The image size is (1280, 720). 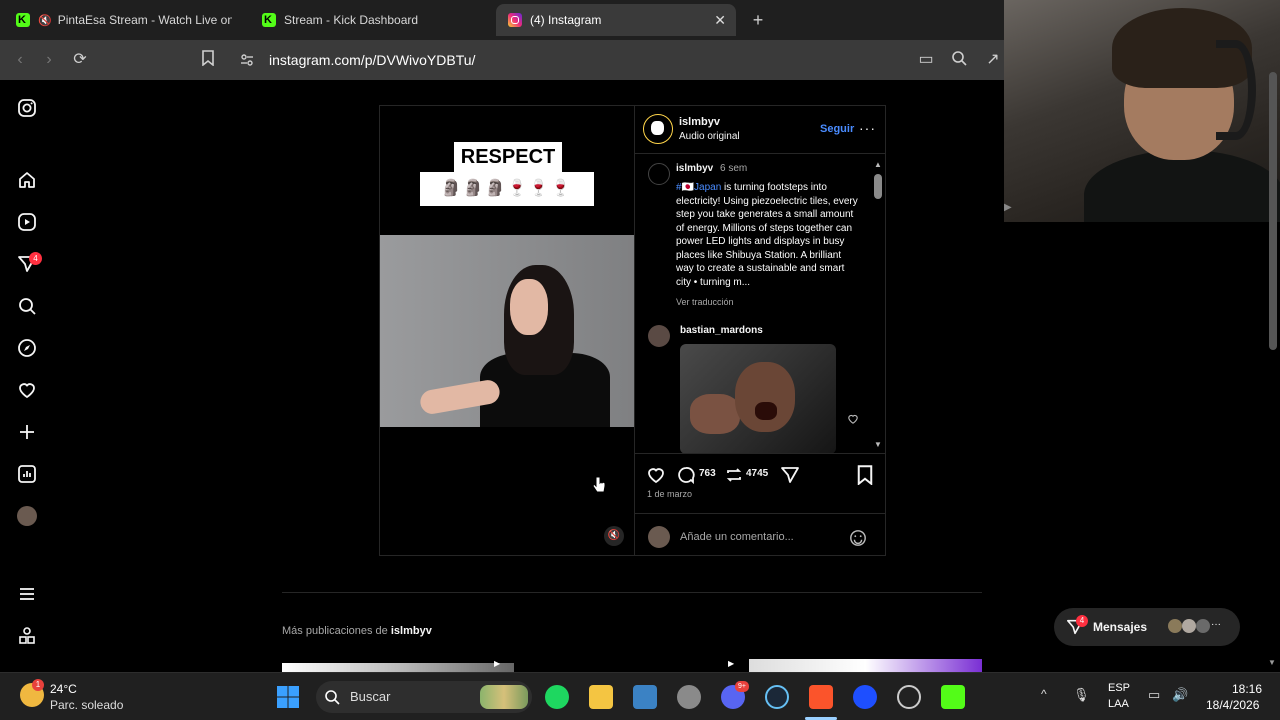 What do you see at coordinates (837, 129) in the screenshot?
I see `follow-button: Seguir` at bounding box center [837, 129].